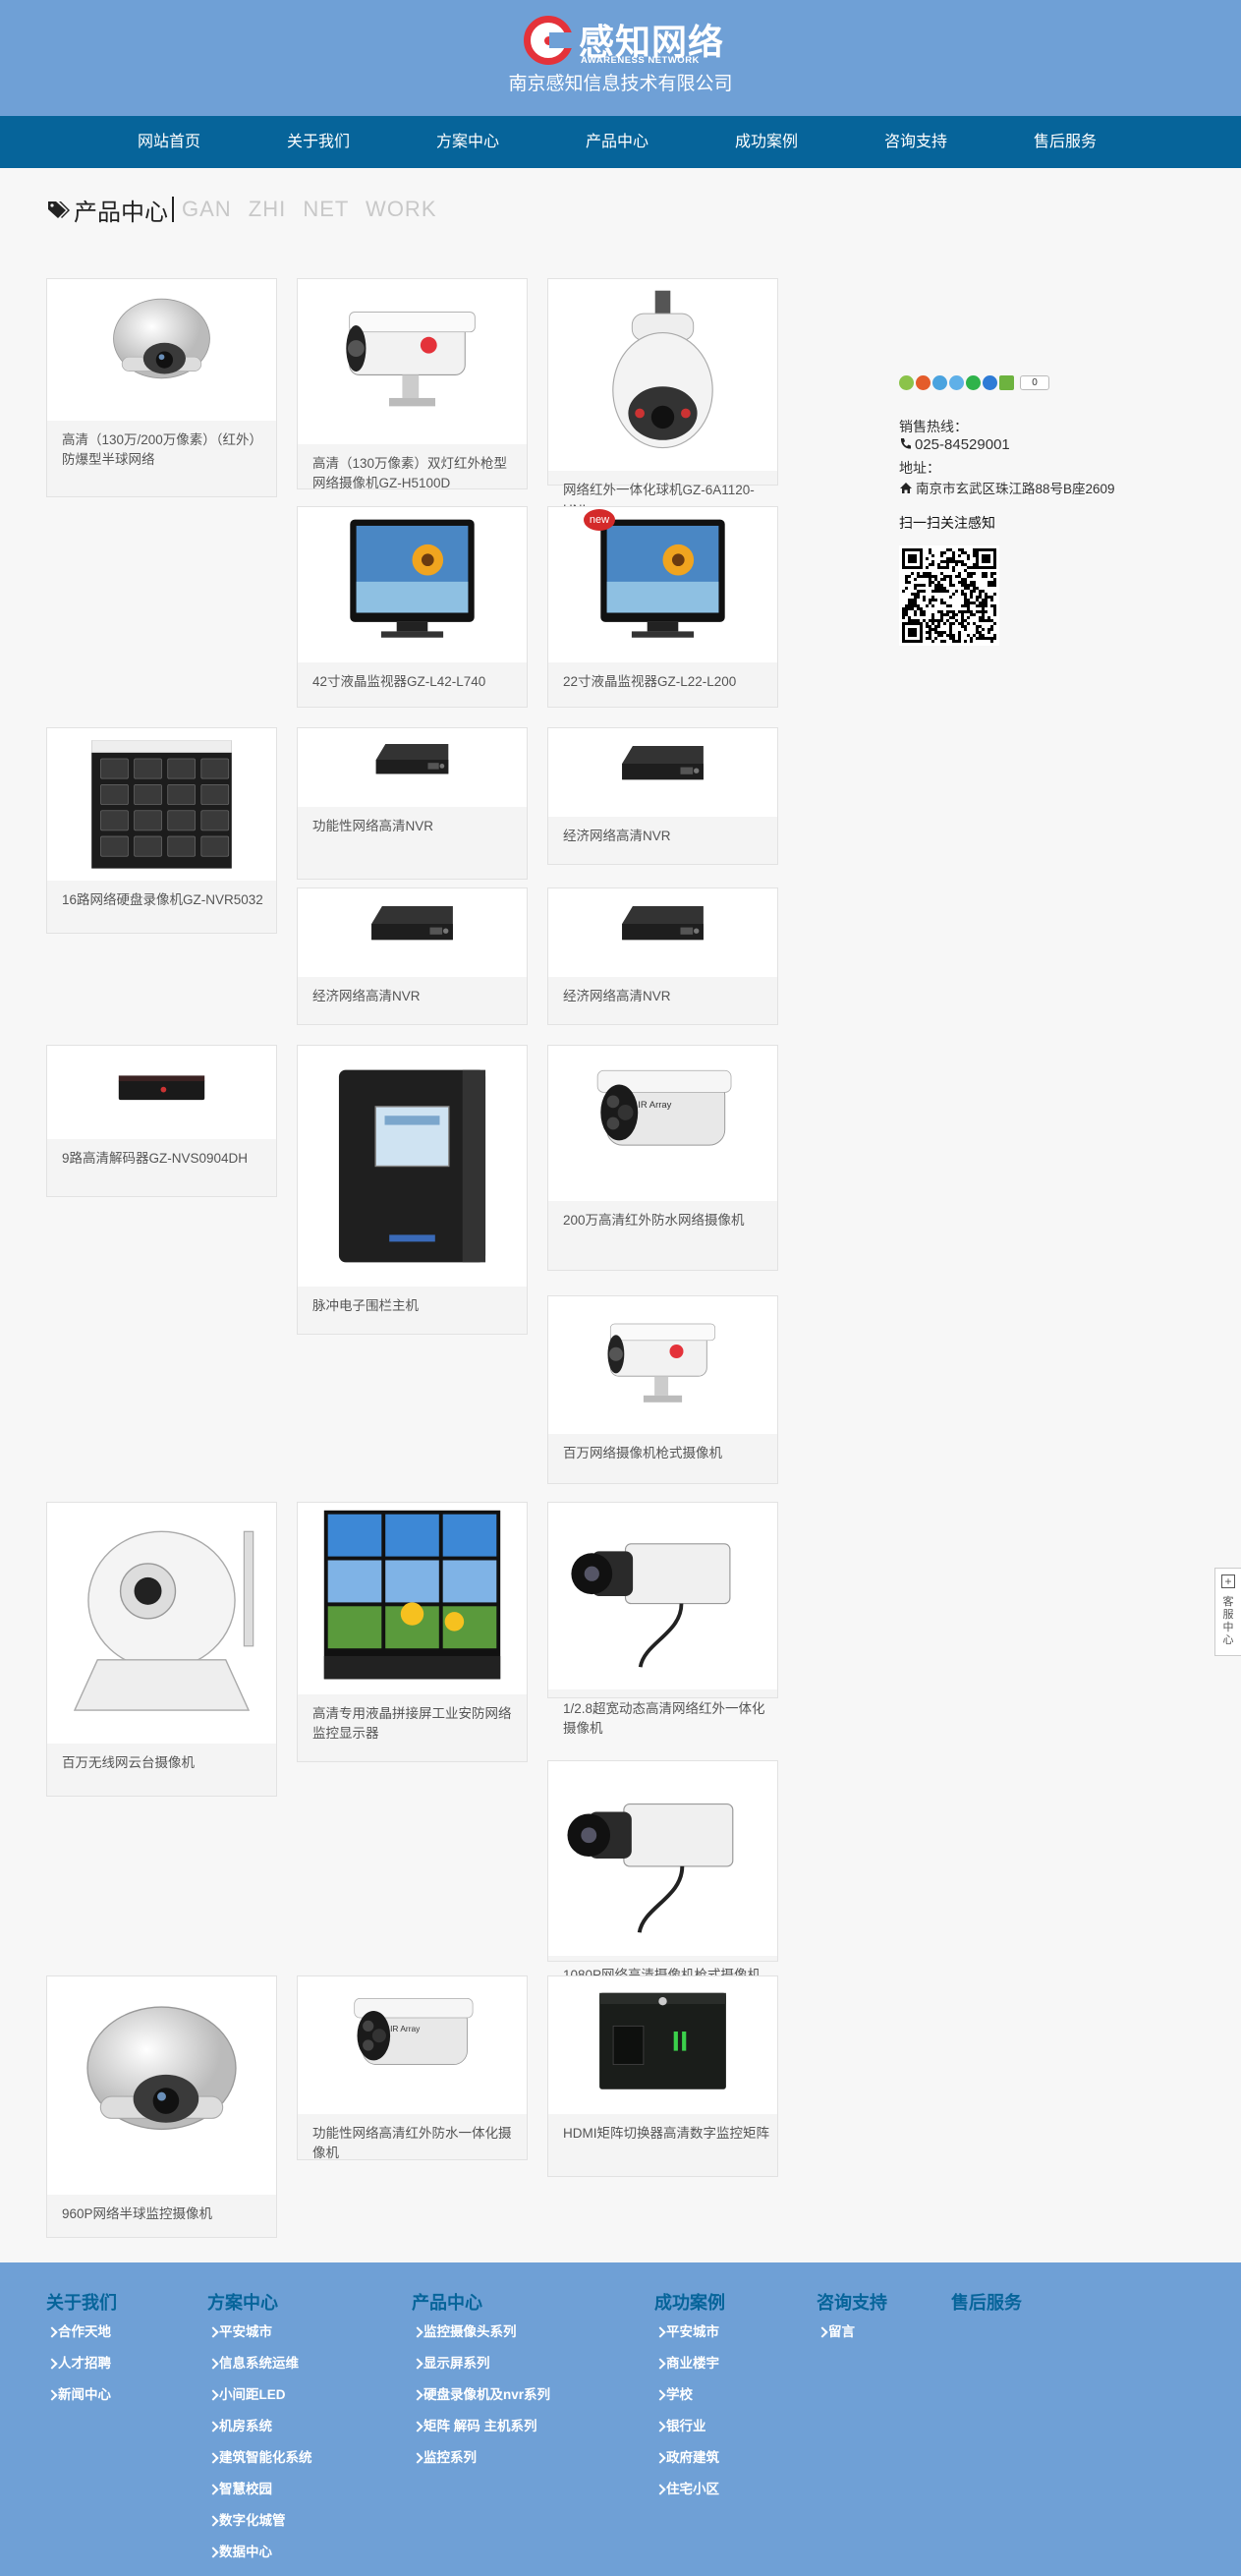 The width and height of the screenshot is (1241, 2576). I want to click on product-card: 网络红外一体化球机GZ-6A1120-HNI, so click(662, 397).